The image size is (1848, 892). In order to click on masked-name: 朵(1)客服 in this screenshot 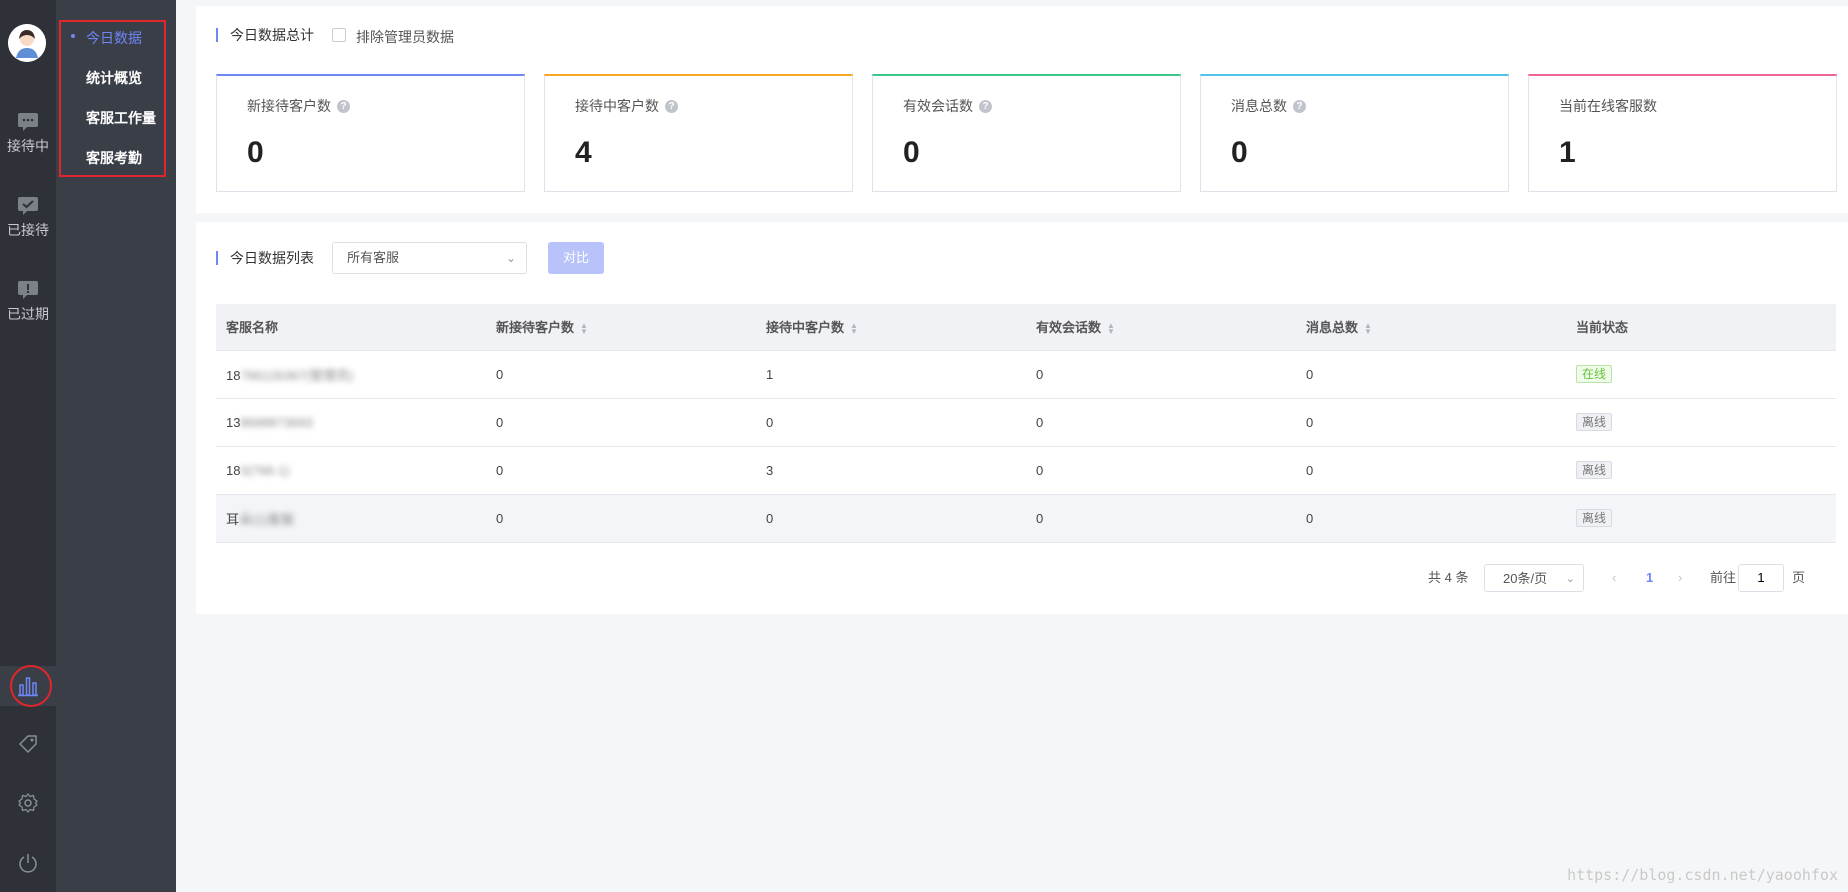, I will do `click(266, 519)`.